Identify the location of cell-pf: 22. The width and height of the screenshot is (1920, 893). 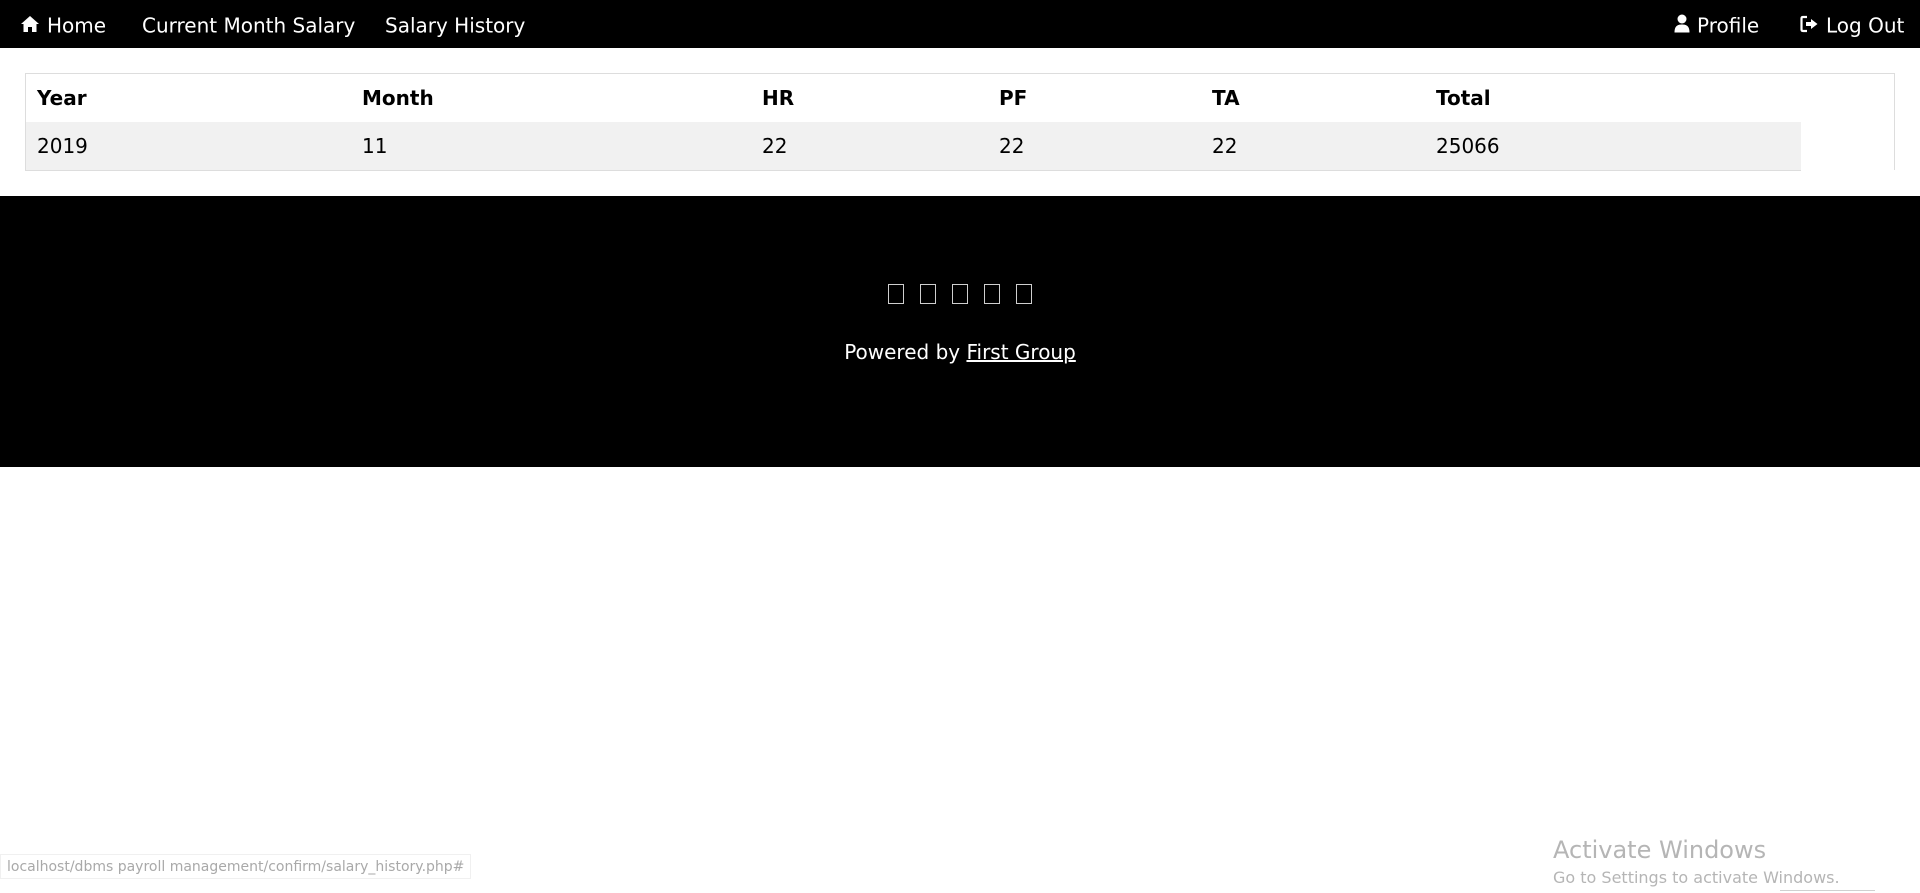
(1012, 146).